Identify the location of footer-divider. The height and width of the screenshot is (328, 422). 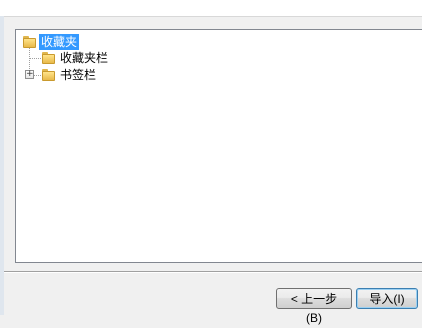
(213, 272).